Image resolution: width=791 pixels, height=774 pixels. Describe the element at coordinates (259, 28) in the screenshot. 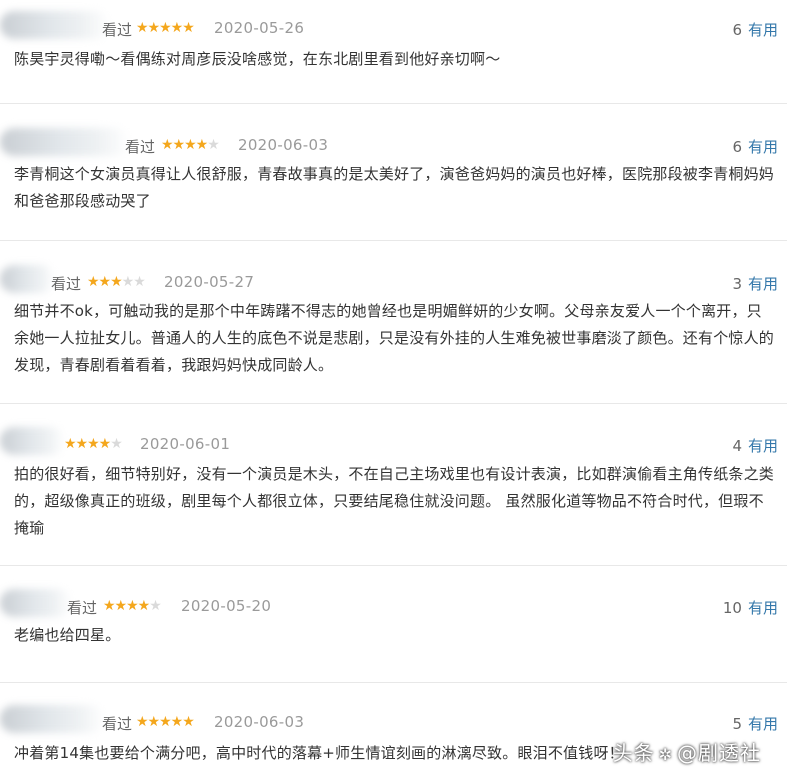

I see `review-date: 2020-05-26` at that location.